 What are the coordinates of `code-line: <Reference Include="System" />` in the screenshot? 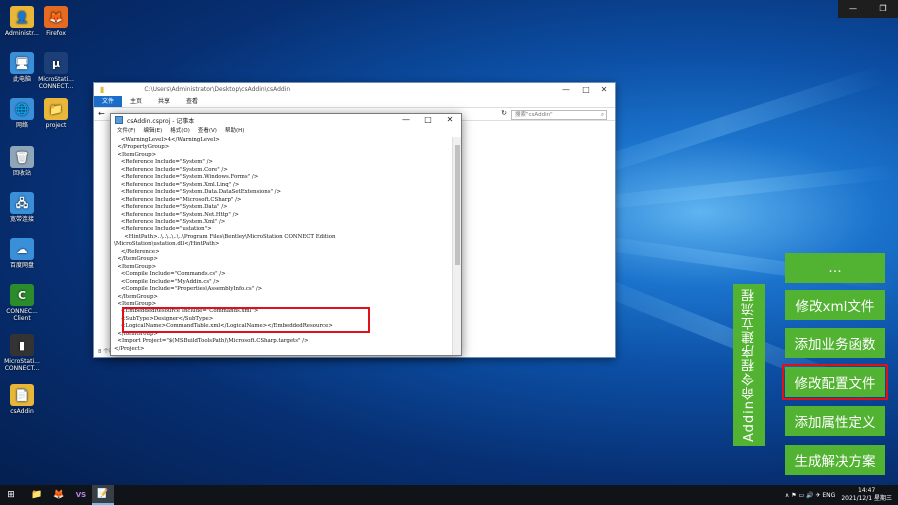 It's located at (163, 162).